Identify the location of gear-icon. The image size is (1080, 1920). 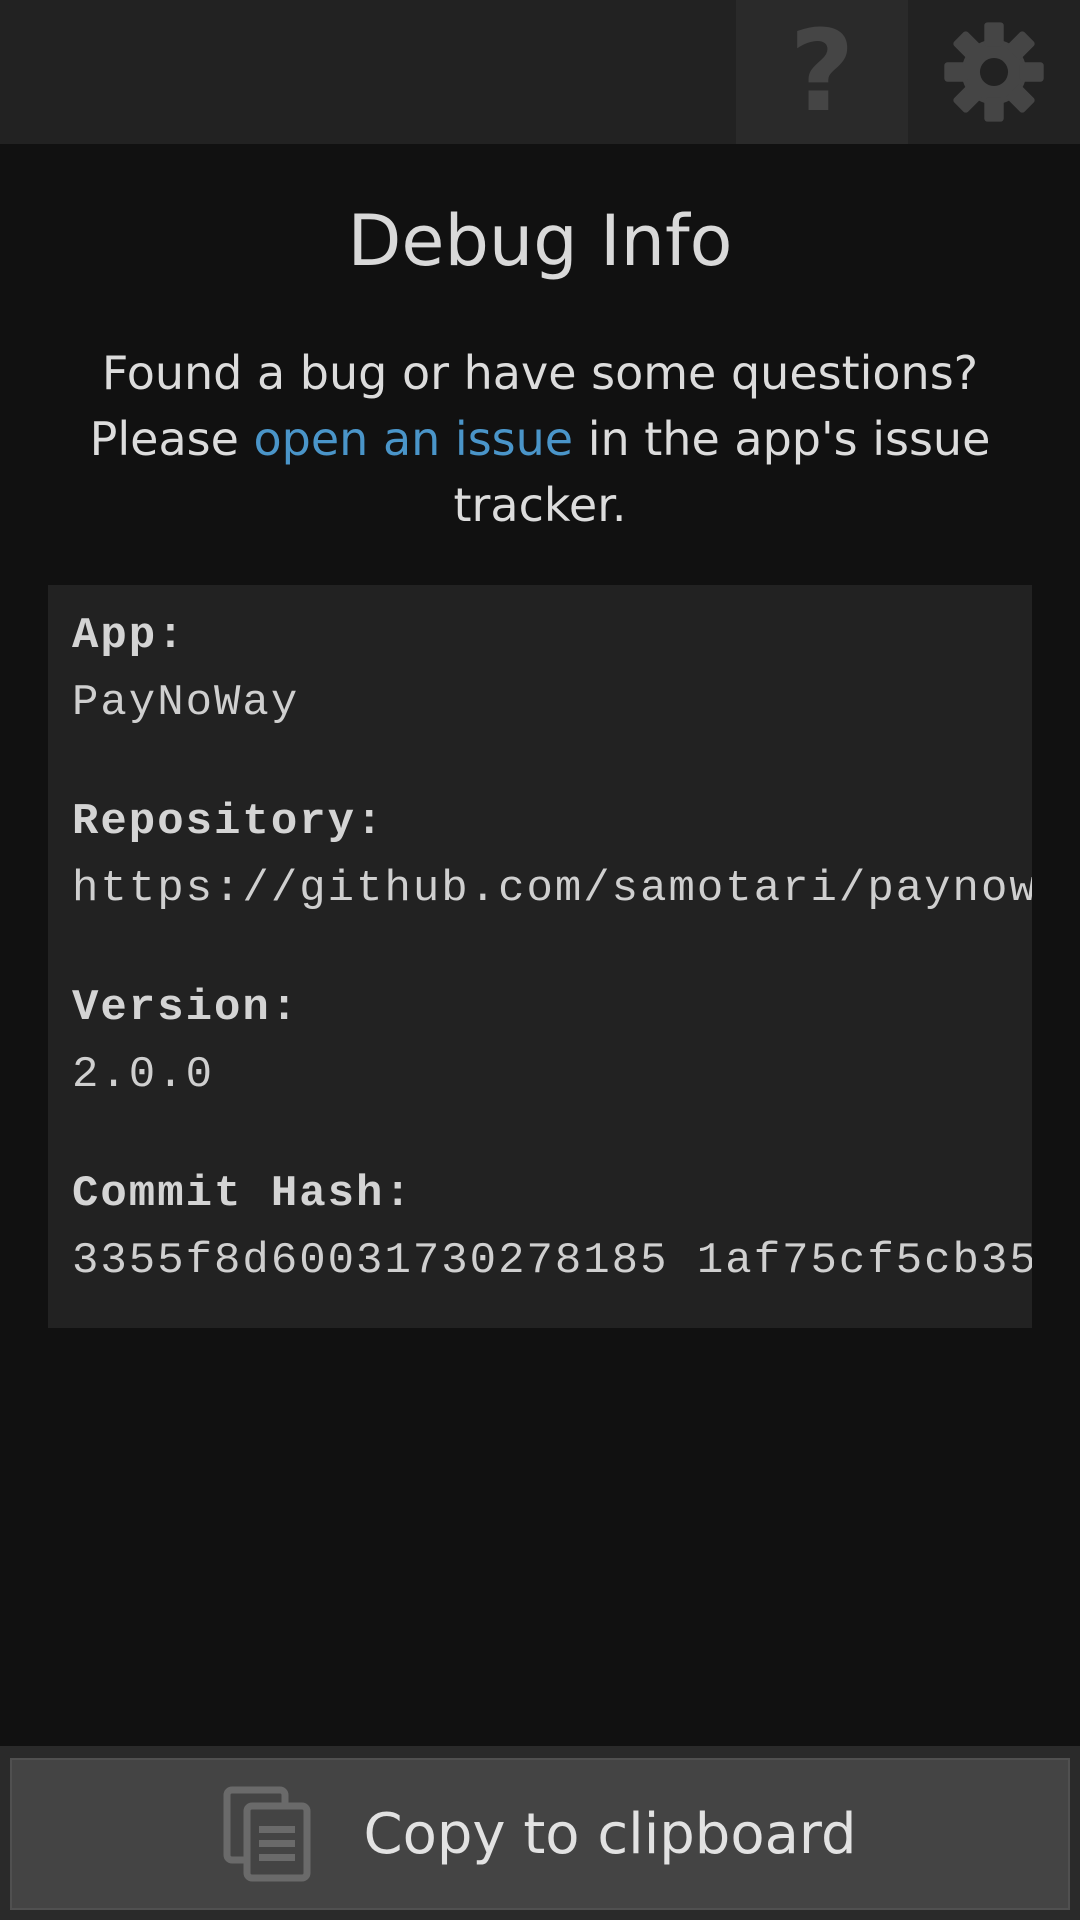
(994, 72).